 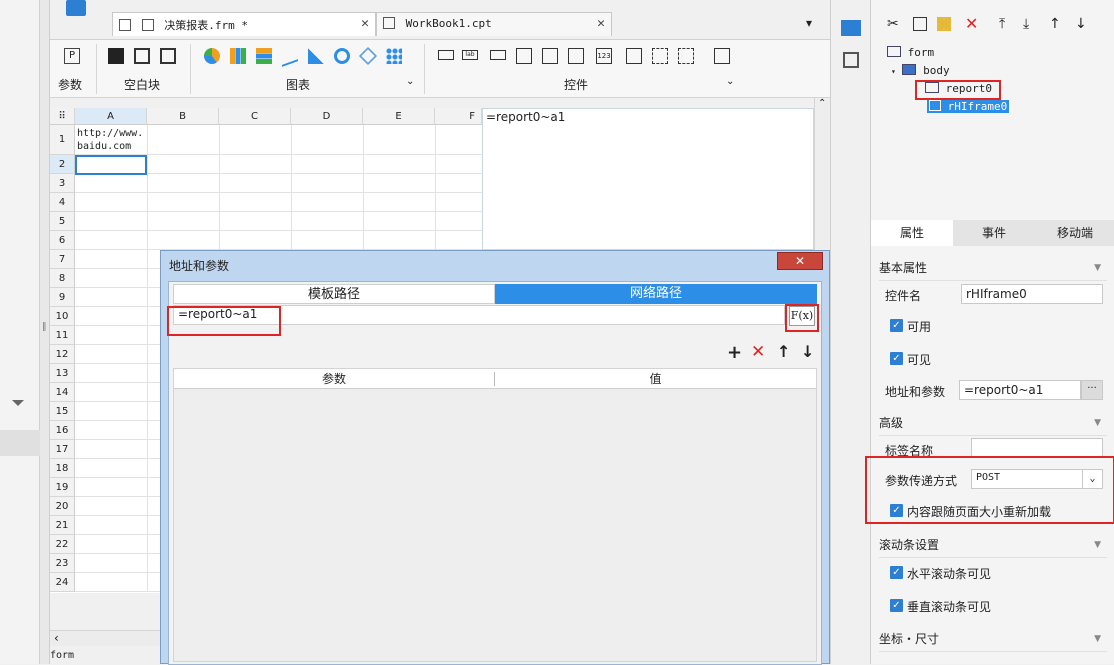 What do you see at coordinates (993, 268) in the screenshot?
I see `section-basic: 基本属性 ▼` at bounding box center [993, 268].